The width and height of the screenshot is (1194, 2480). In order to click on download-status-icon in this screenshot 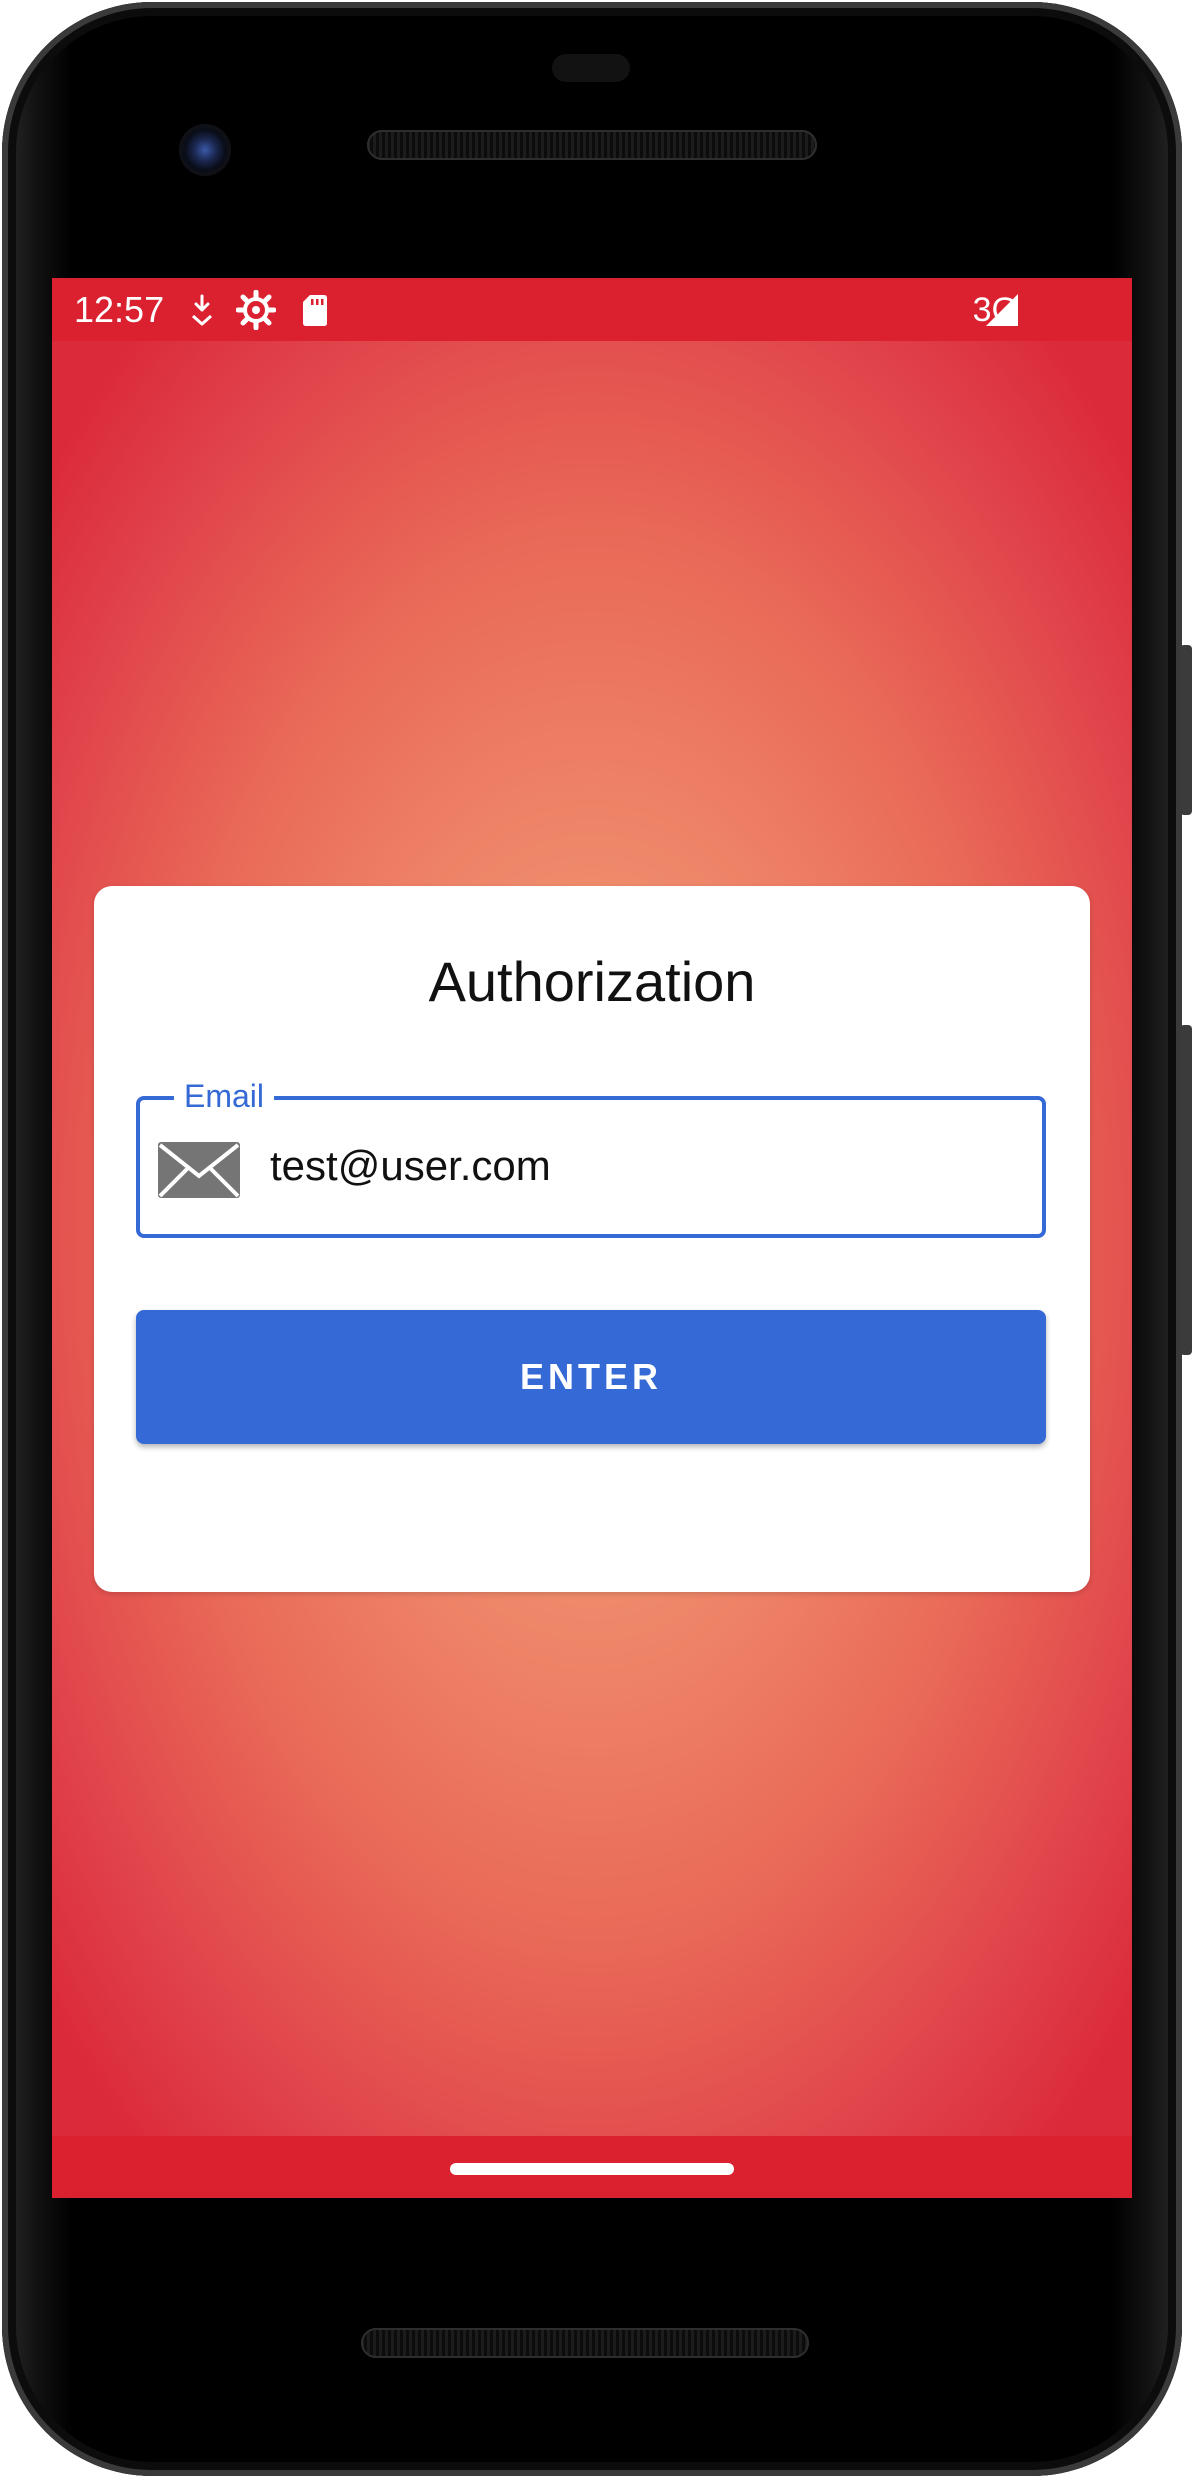, I will do `click(202, 310)`.